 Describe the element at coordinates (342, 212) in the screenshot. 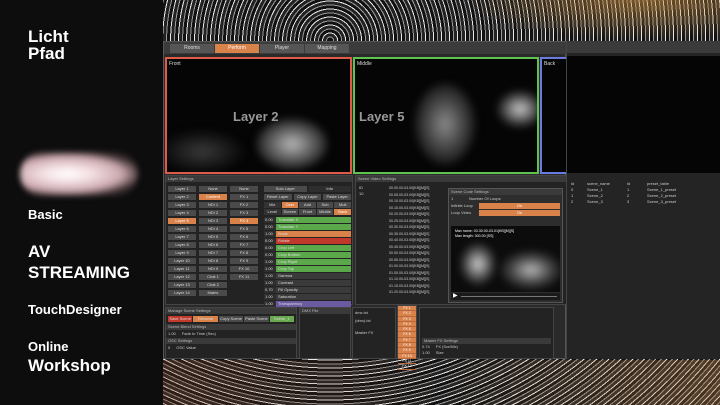

I see `blend-back: Back` at that location.